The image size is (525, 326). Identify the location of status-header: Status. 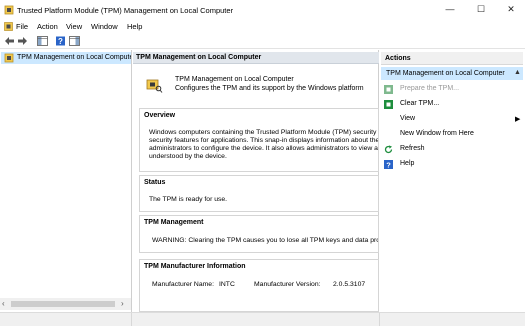
(259, 183).